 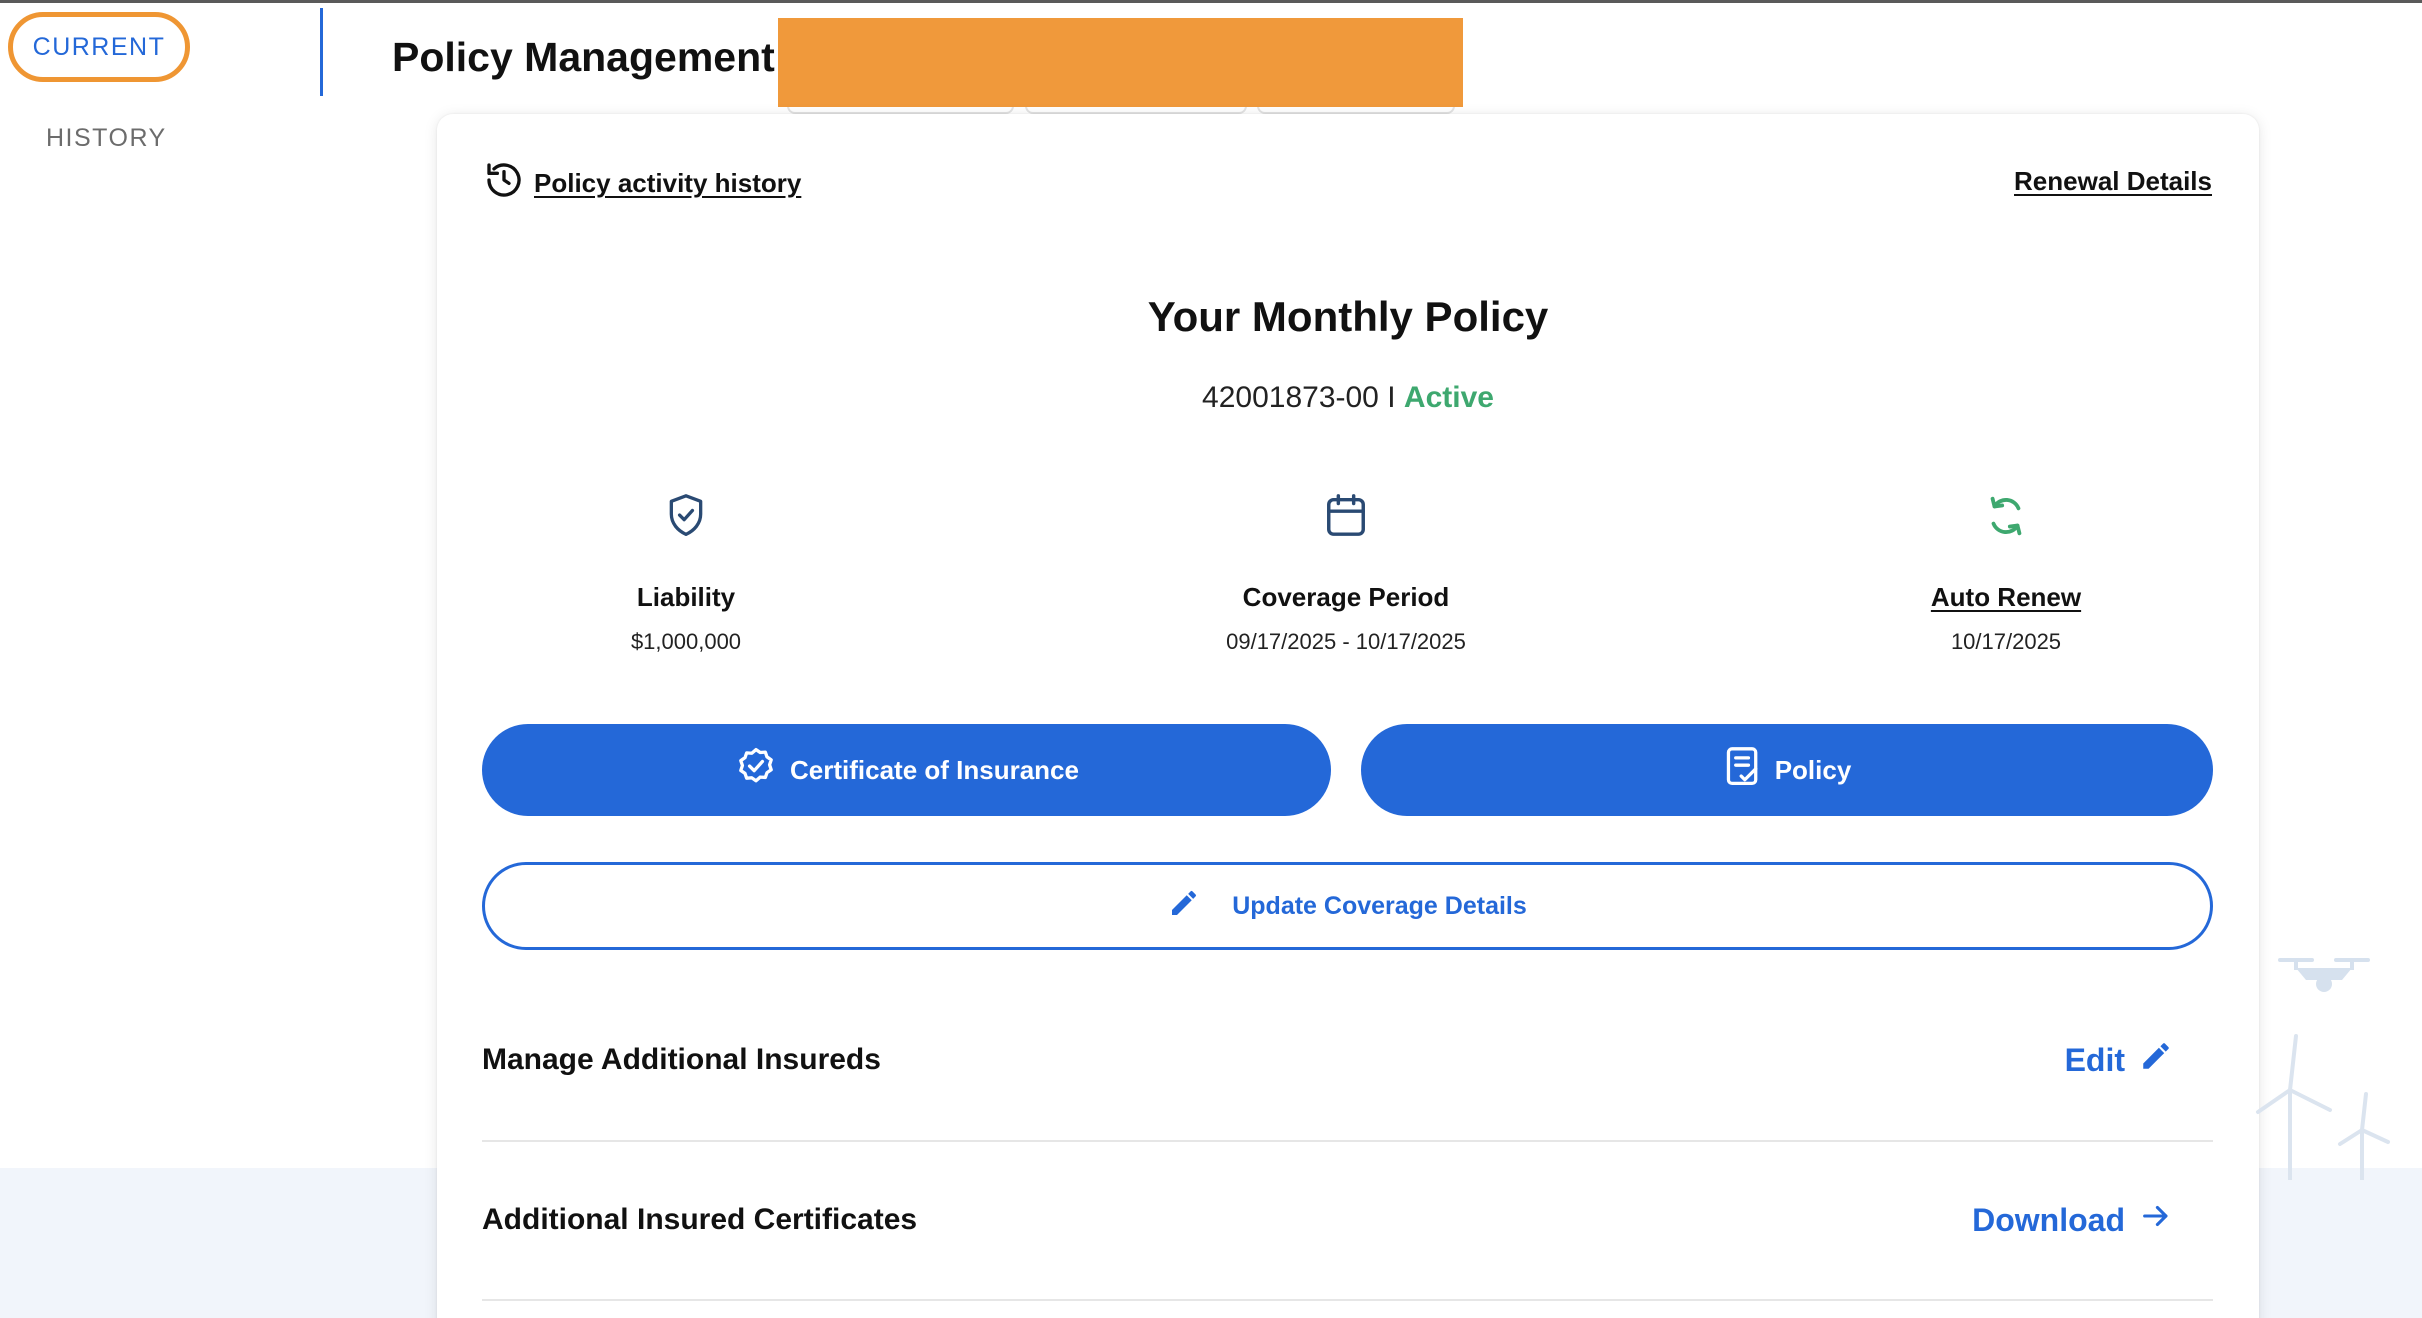 I want to click on policy-activity-history-link: Policy activity history, so click(x=642, y=183).